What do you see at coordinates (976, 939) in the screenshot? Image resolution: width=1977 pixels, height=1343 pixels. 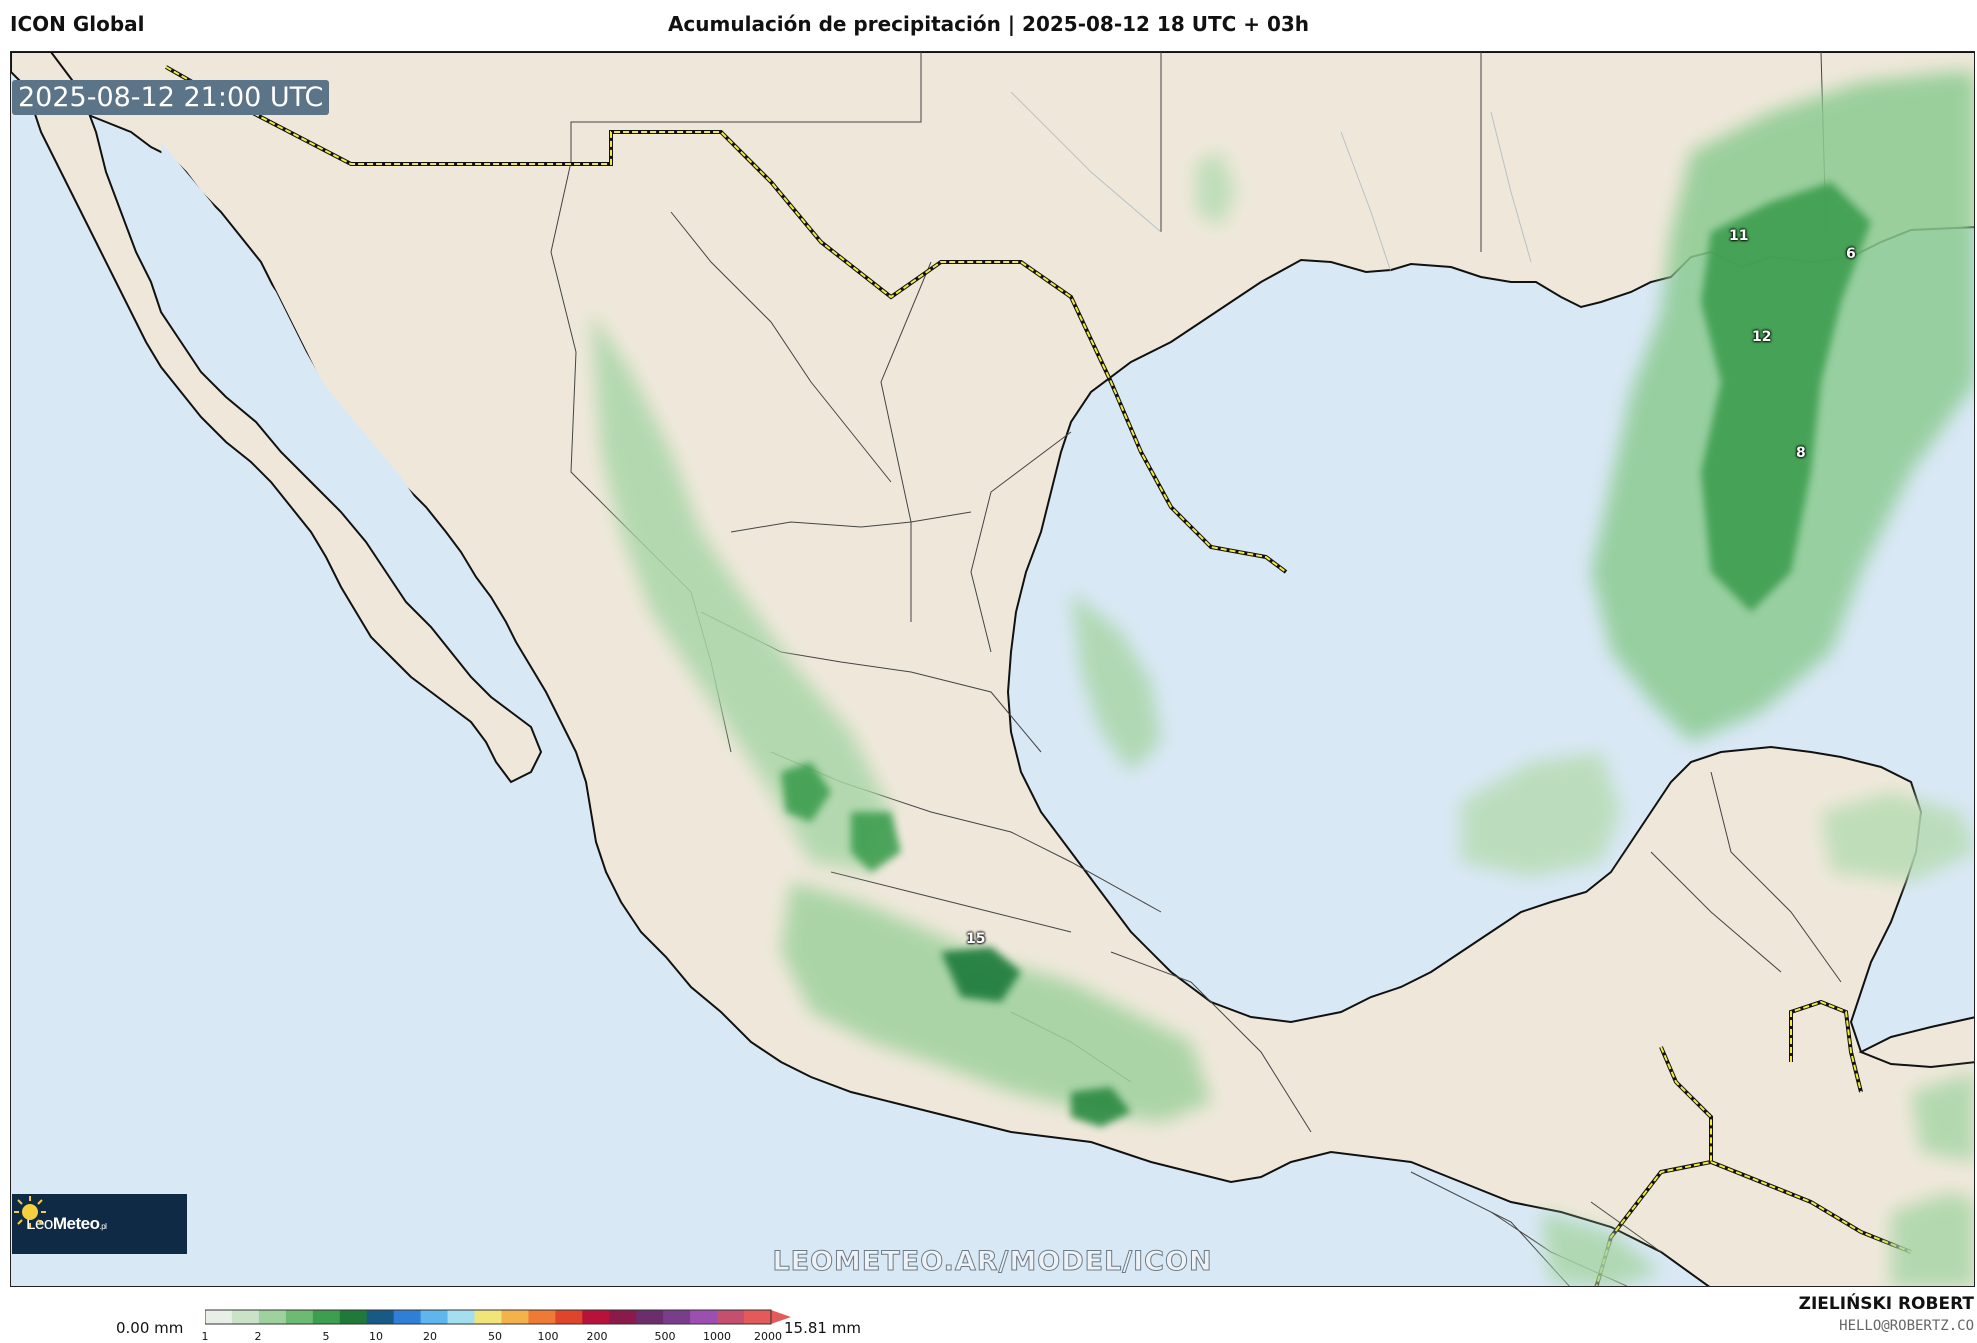 I see `precip-value-label: 15` at bounding box center [976, 939].